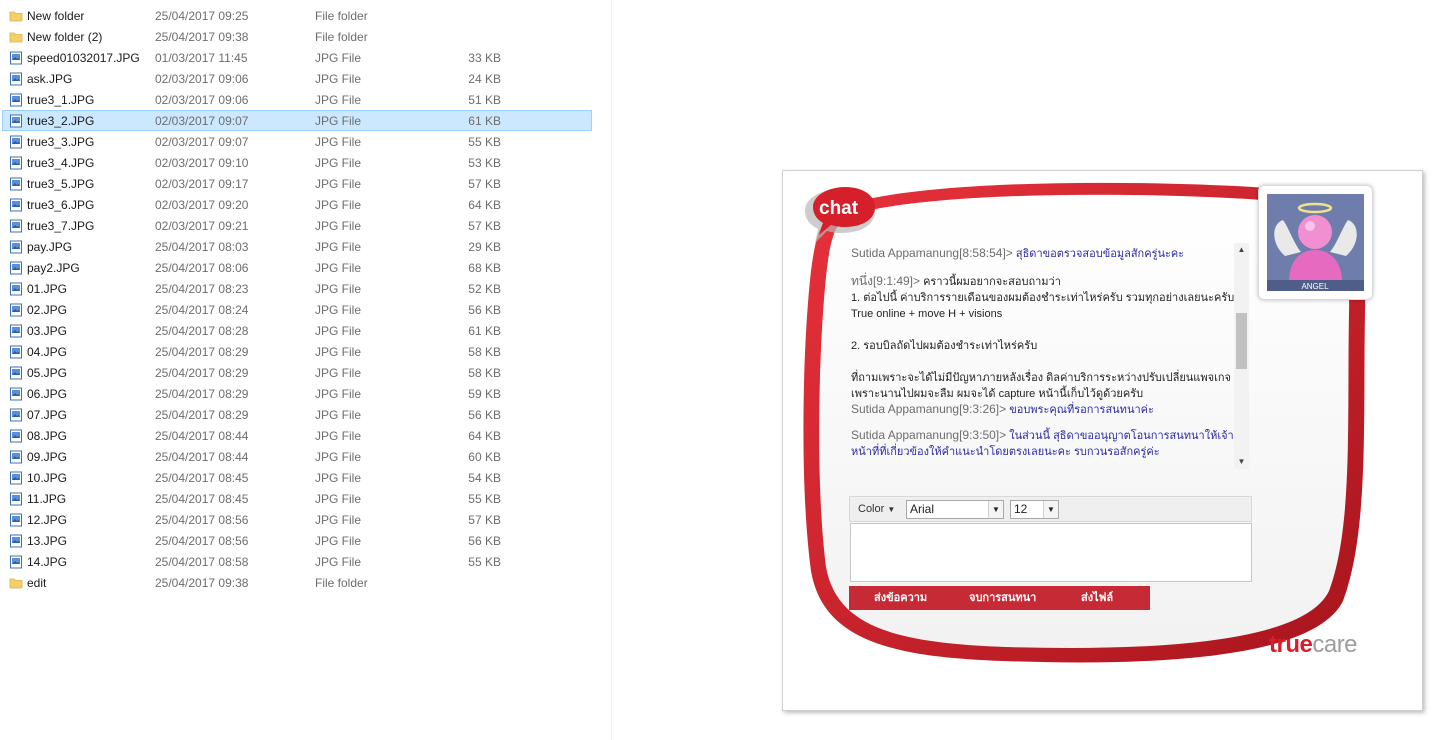 This screenshot has width=1448, height=740. I want to click on file-name: ask.JPG, so click(50, 79).